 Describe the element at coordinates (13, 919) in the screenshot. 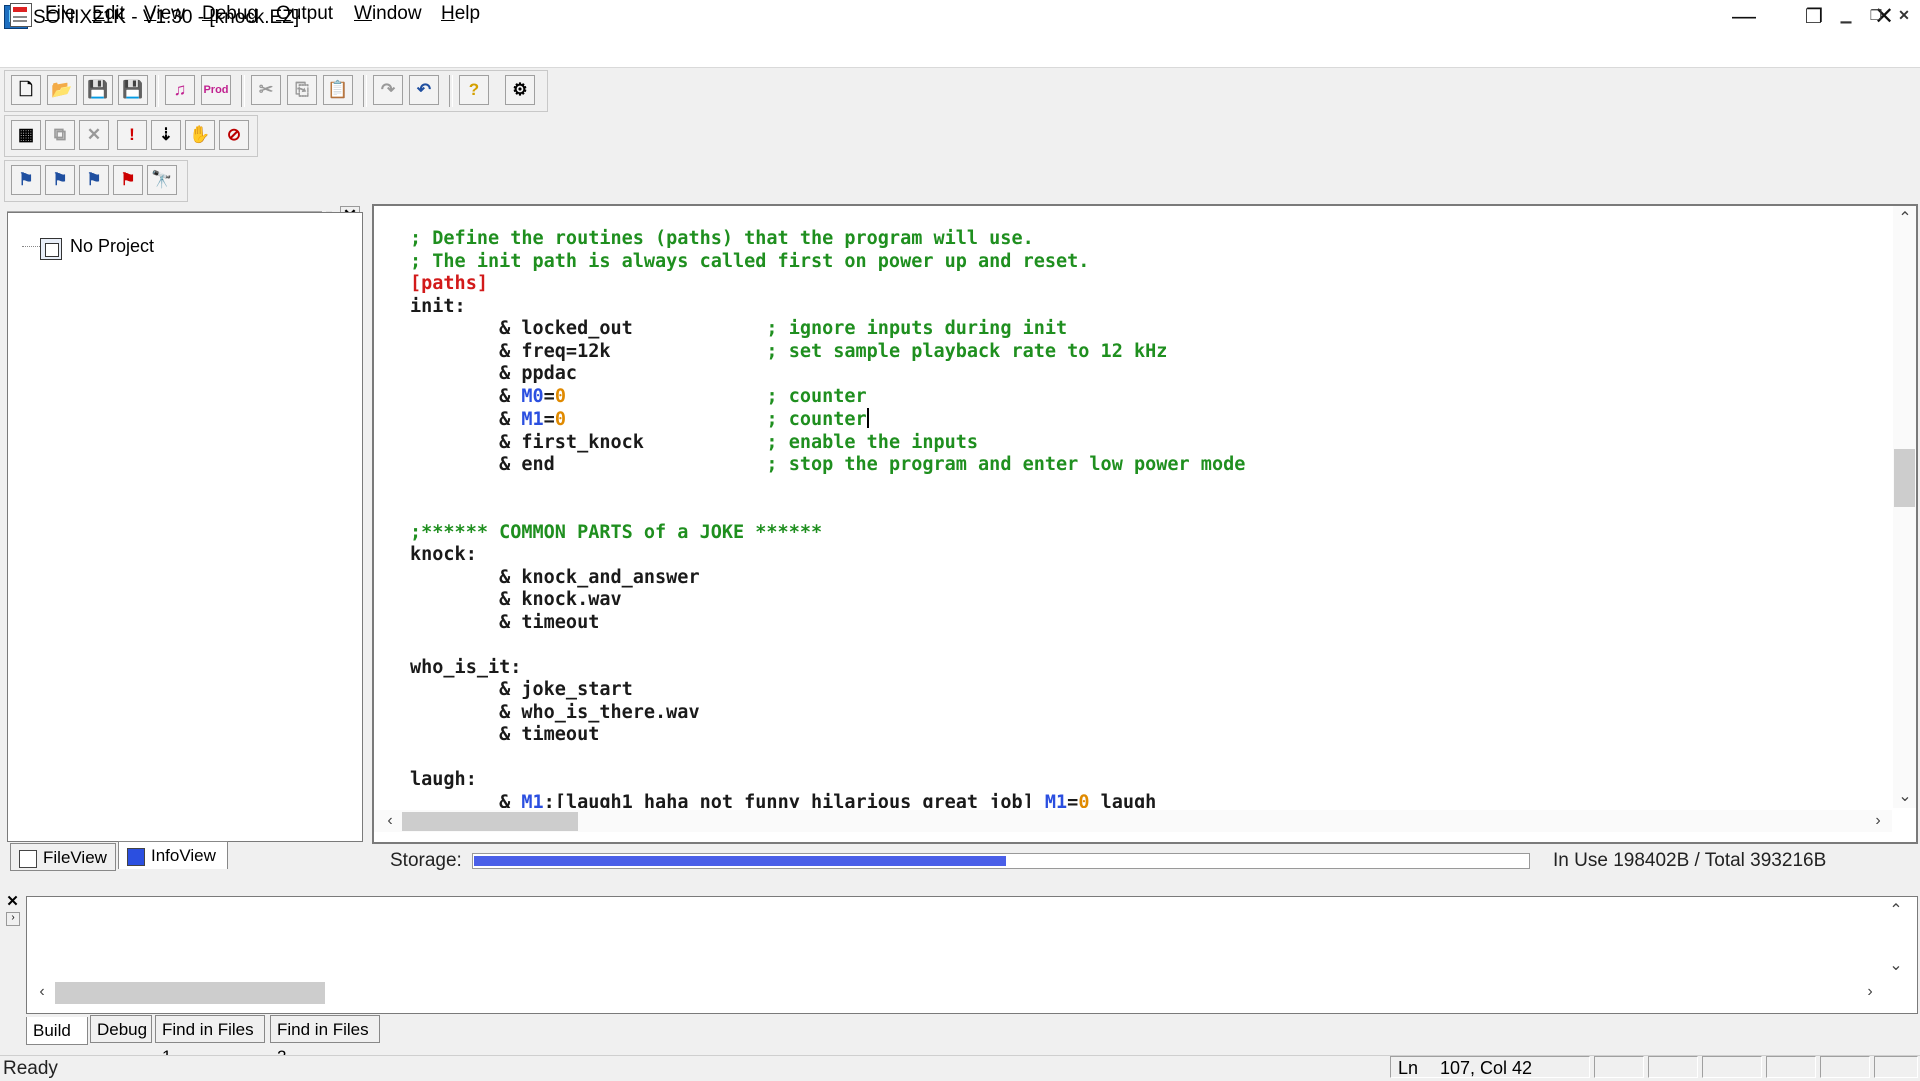

I see `output-grip-icon: ›` at that location.